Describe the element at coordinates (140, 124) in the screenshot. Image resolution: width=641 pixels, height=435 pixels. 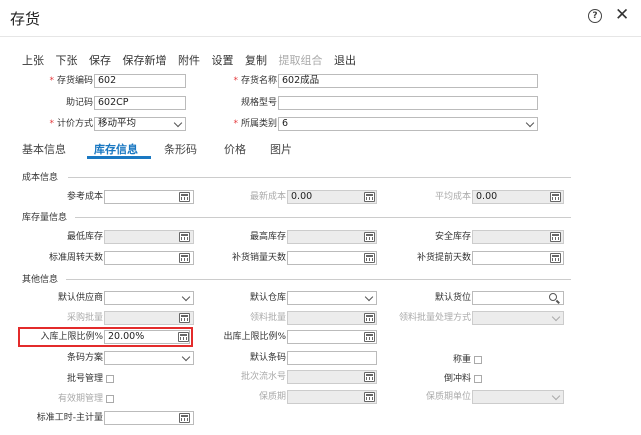
I see `pricing-select: 移动平均` at that location.